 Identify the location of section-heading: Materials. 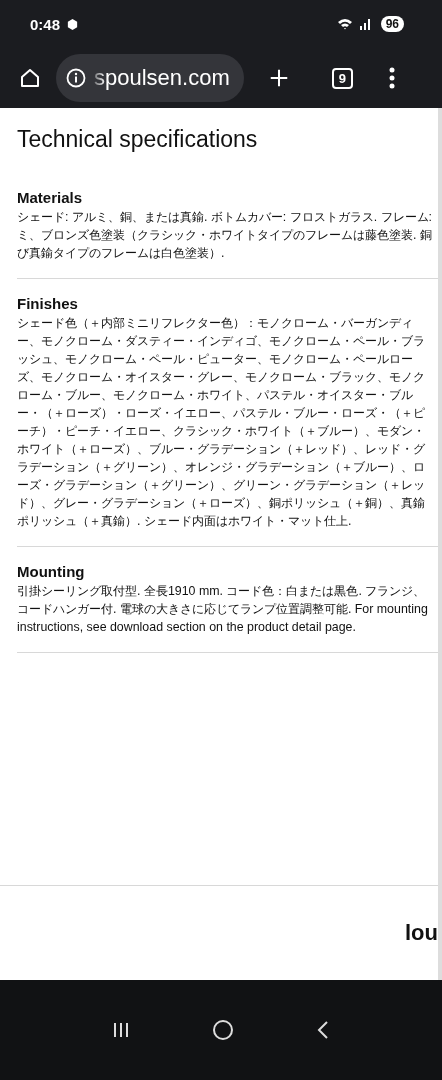
(50, 197).